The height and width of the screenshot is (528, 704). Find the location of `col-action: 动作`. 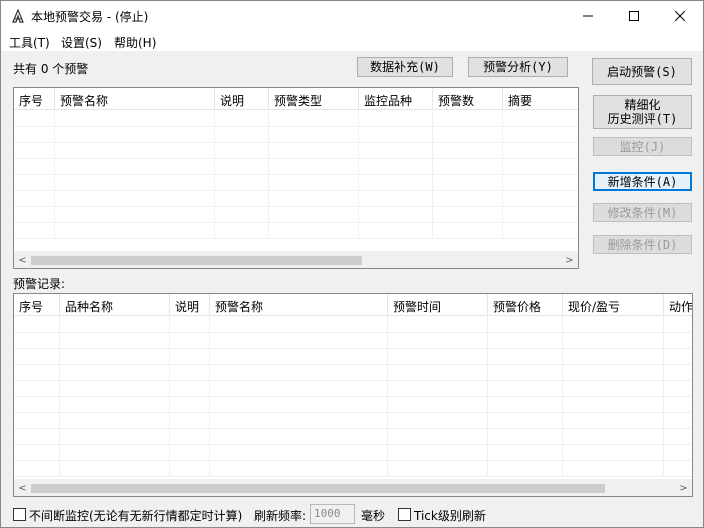

col-action: 动作 is located at coordinates (678, 305).